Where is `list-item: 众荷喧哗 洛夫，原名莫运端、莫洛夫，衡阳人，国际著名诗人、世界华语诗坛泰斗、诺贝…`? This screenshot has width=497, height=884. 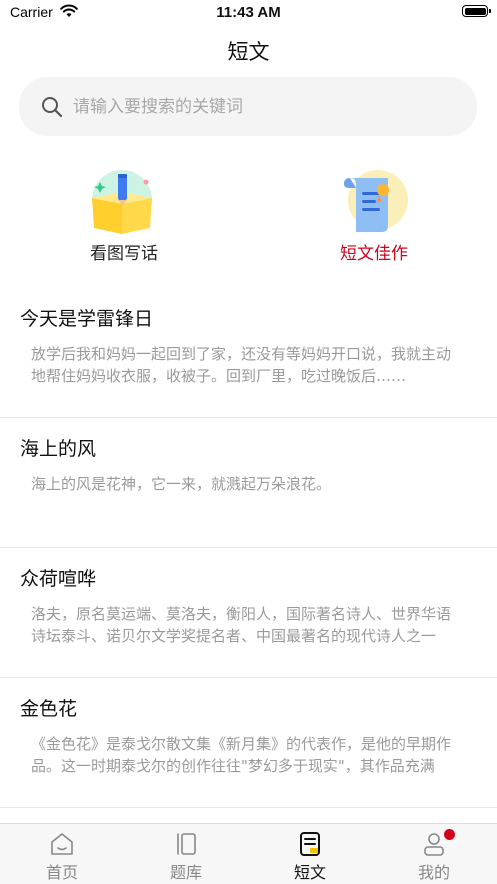 list-item: 众荷喧哗 洛夫，原名莫运端、莫洛夫，衡阳人，国际著名诗人、世界华语诗坛泰斗、诺贝… is located at coordinates (248, 613).